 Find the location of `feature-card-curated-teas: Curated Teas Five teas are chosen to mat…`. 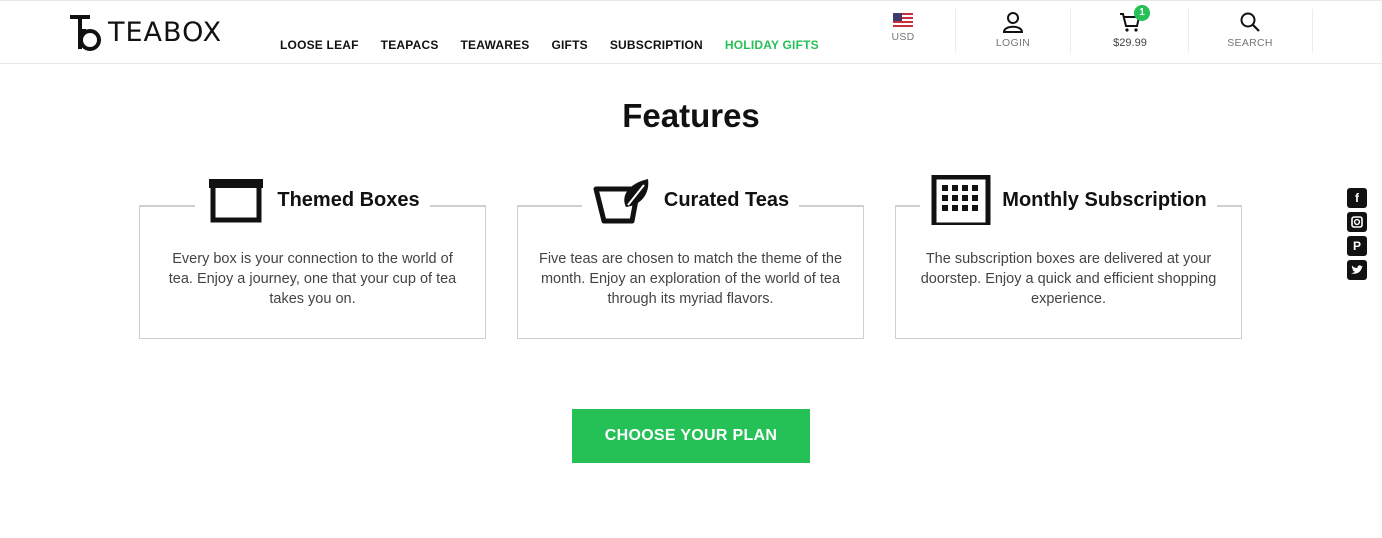

feature-card-curated-teas: Curated Teas Five teas are chosen to mat… is located at coordinates (690, 257).